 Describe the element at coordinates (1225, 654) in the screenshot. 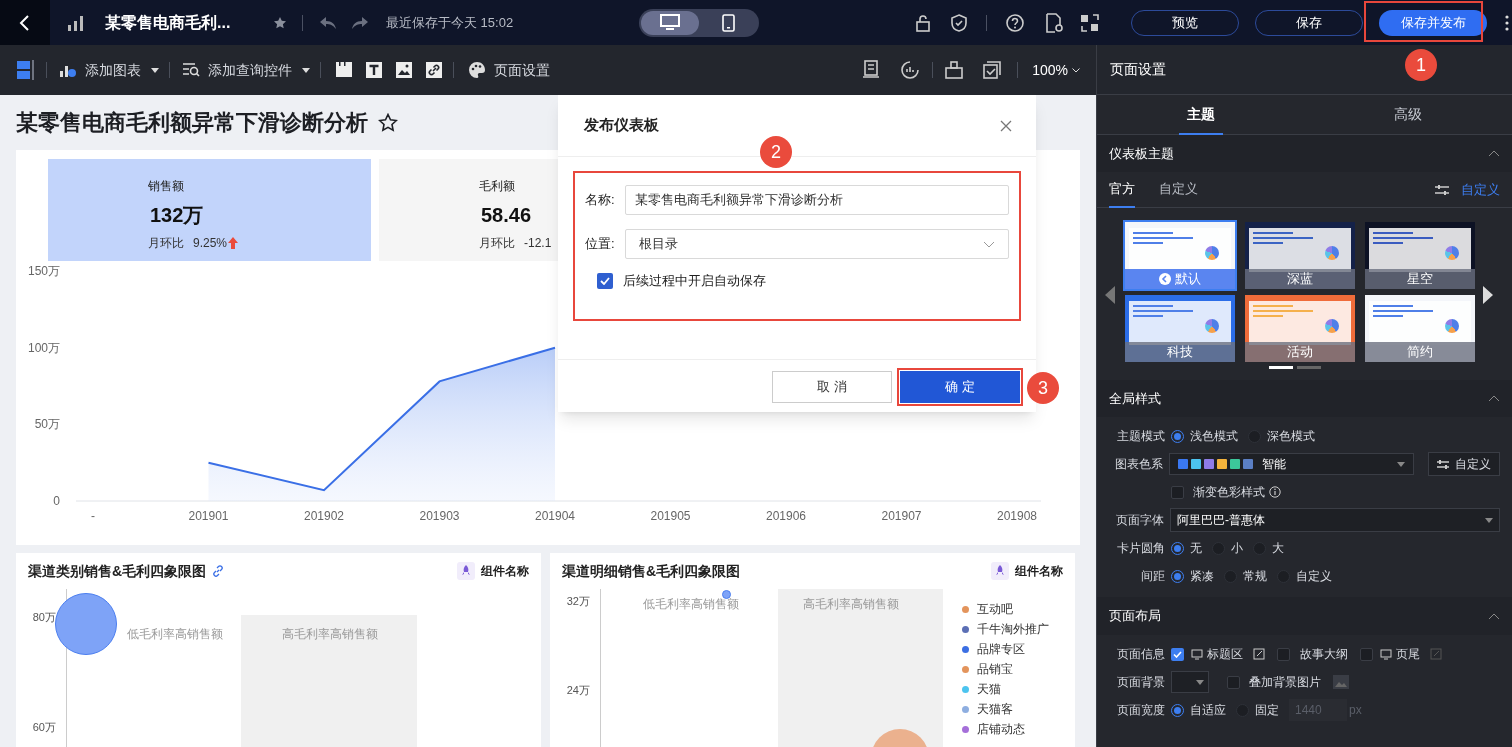

I see `checkbox-label: 标题区` at that location.